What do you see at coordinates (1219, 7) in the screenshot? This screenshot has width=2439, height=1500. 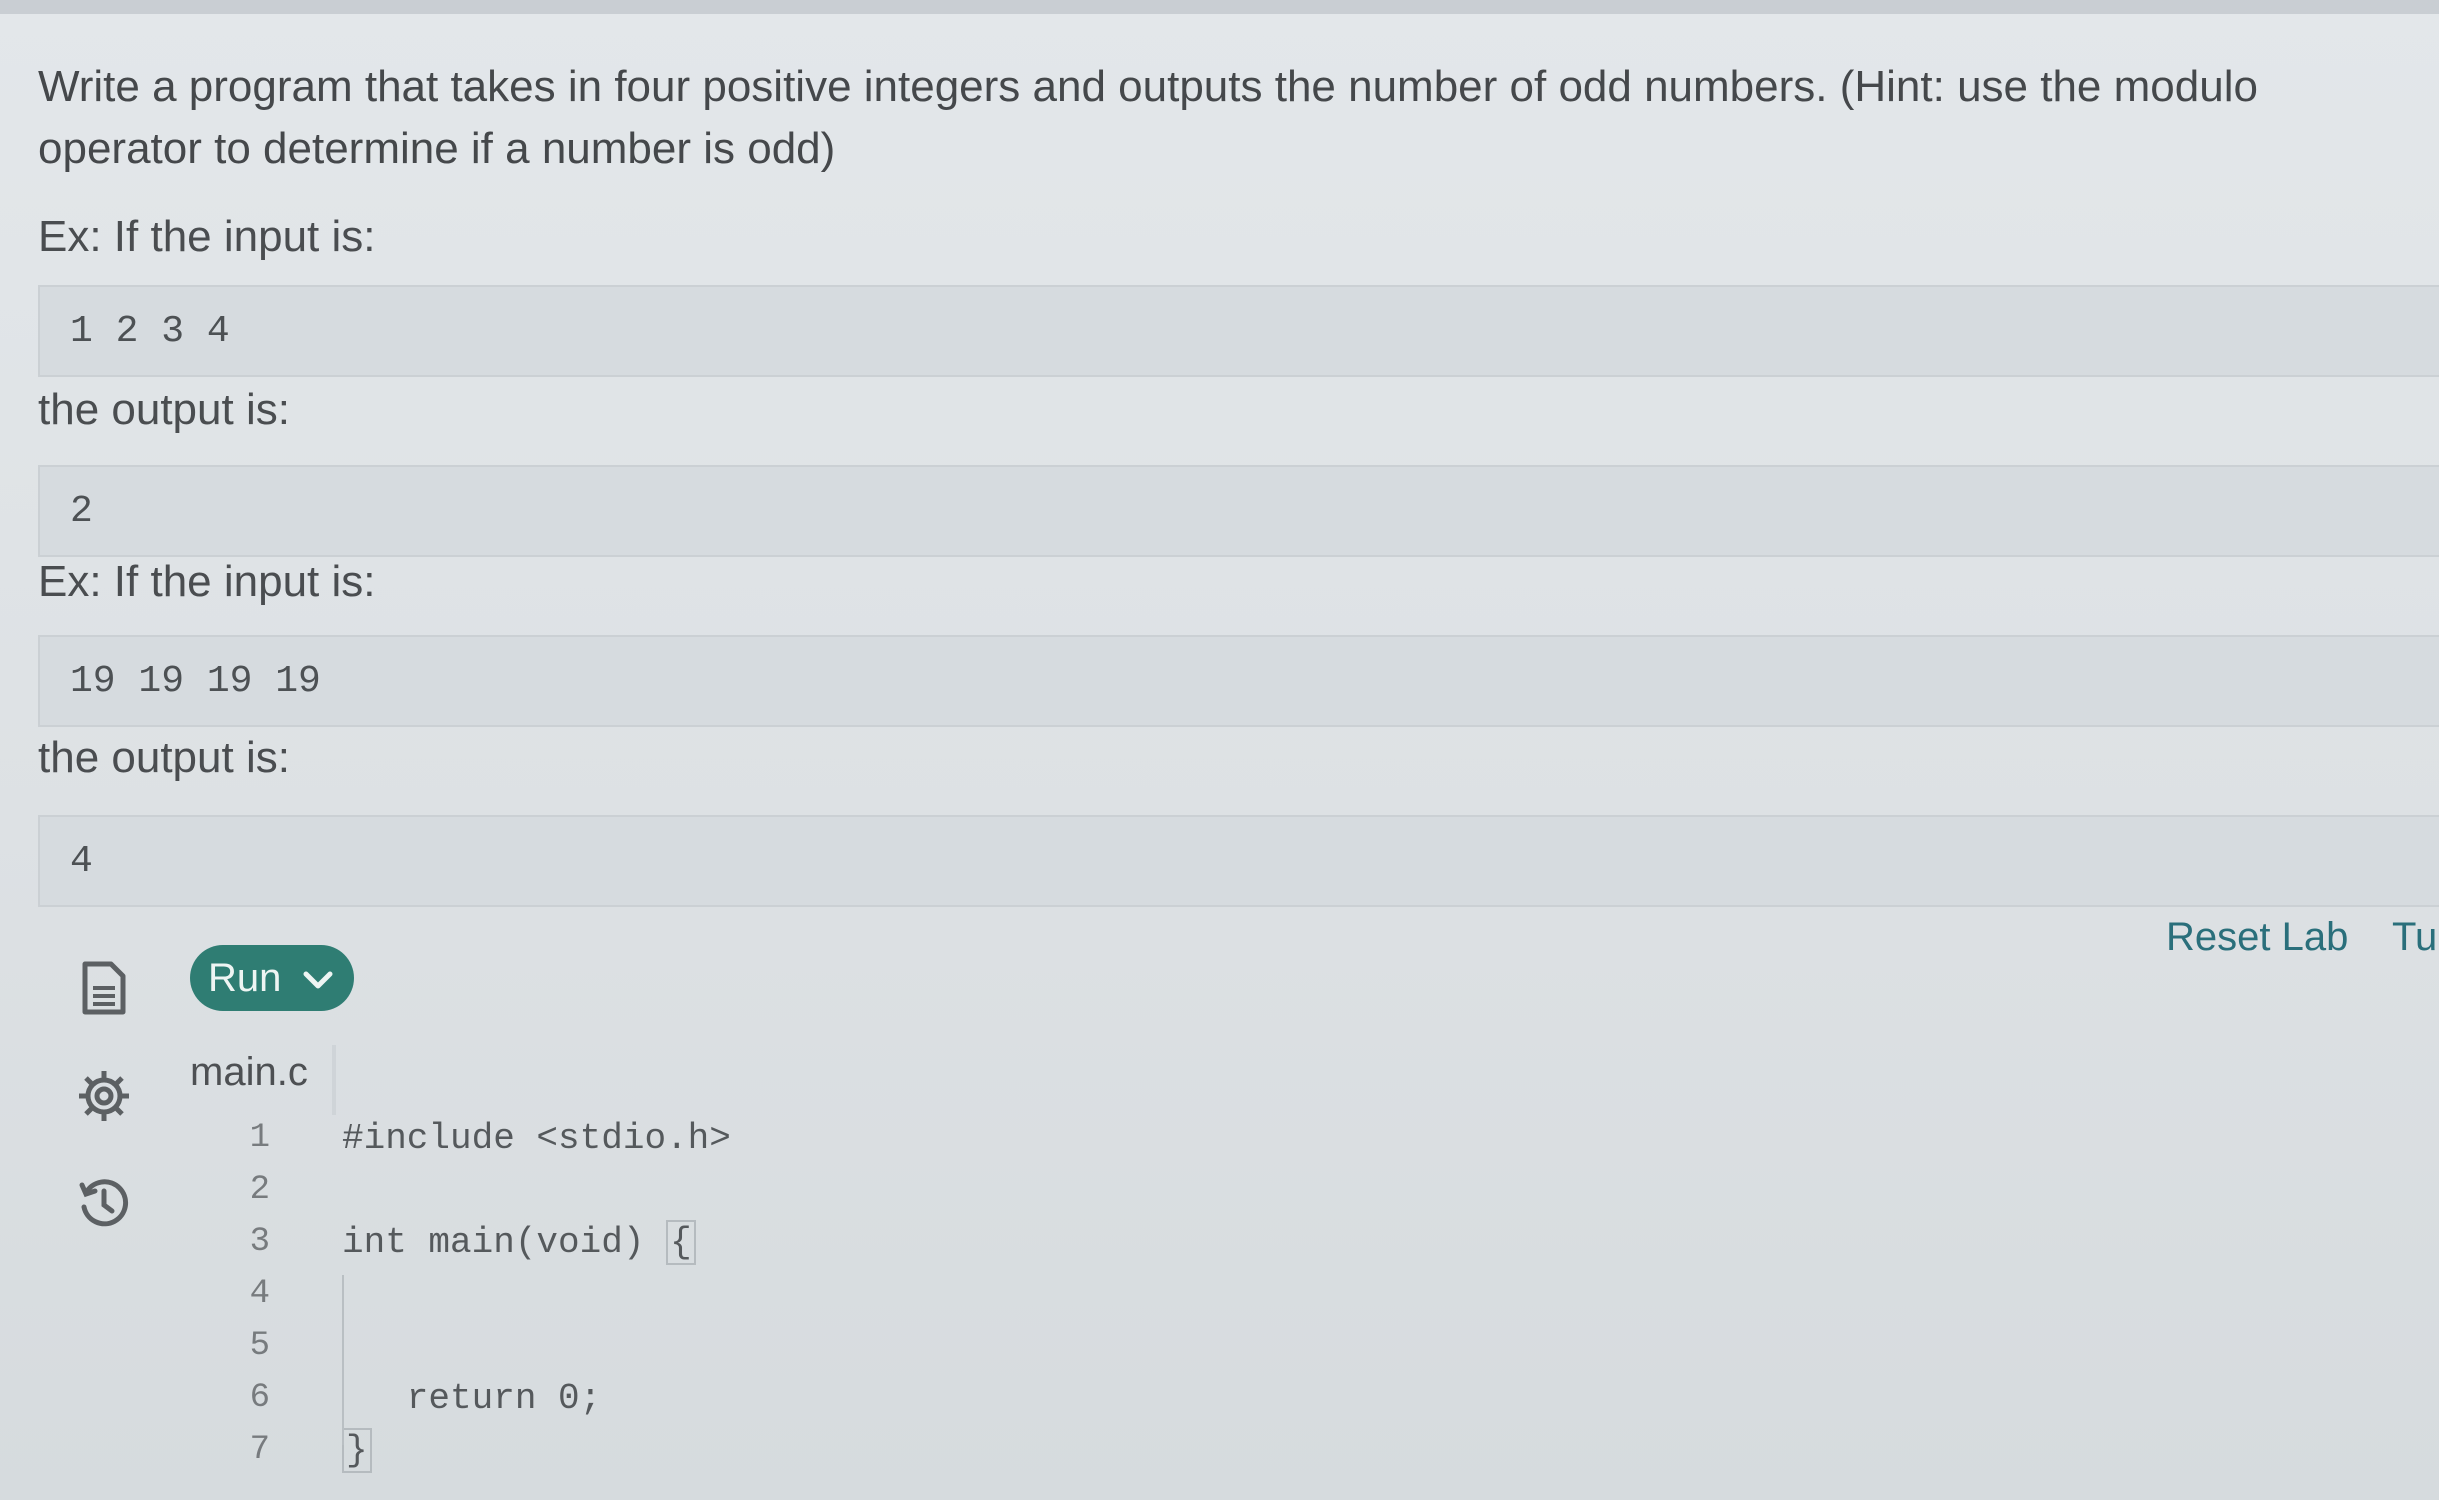 I see `top-bar` at bounding box center [1219, 7].